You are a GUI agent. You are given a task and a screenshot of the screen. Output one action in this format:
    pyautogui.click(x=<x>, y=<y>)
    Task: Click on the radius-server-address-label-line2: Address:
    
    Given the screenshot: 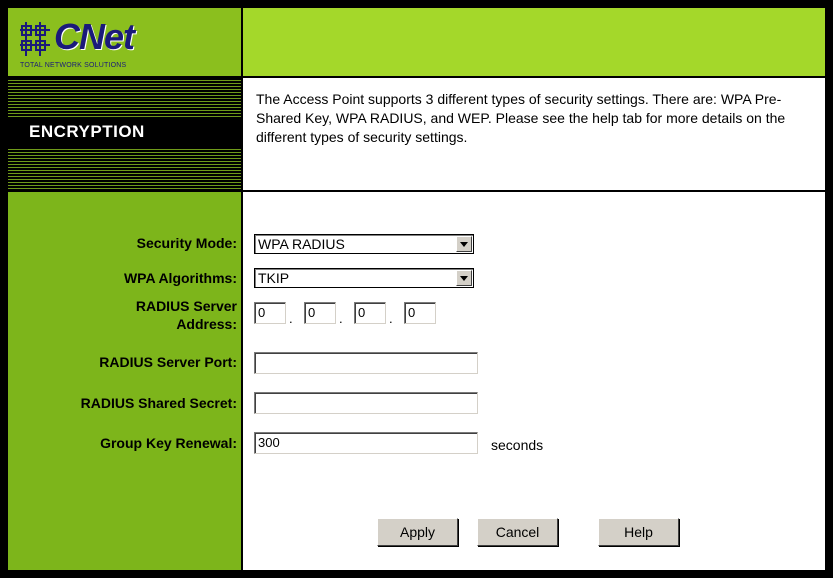 What is the action you would take?
    pyautogui.click(x=206, y=324)
    